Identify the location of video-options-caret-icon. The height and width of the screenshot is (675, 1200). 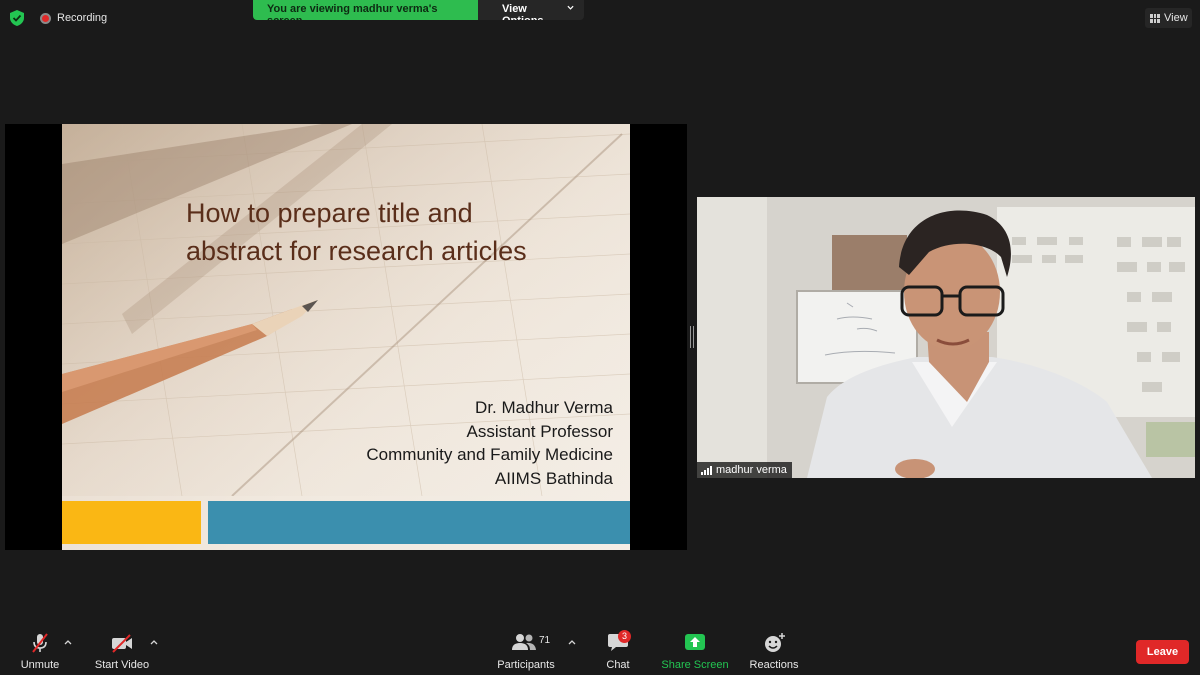
(154, 643).